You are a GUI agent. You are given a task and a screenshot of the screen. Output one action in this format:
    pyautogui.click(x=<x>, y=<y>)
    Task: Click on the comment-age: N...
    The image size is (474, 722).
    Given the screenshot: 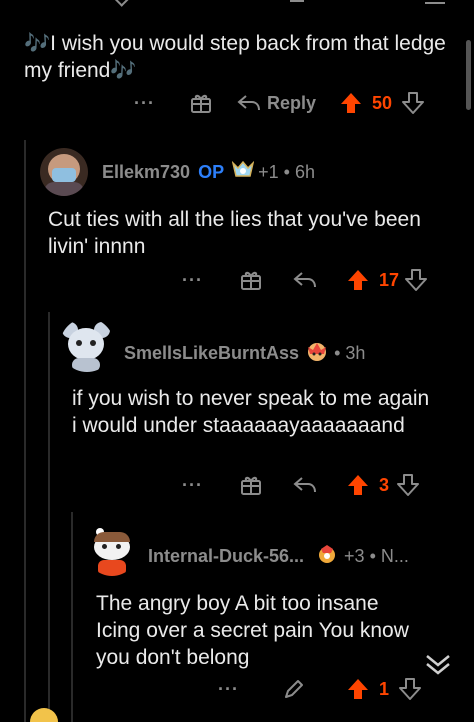 What is the action you would take?
    pyautogui.click(x=394, y=556)
    